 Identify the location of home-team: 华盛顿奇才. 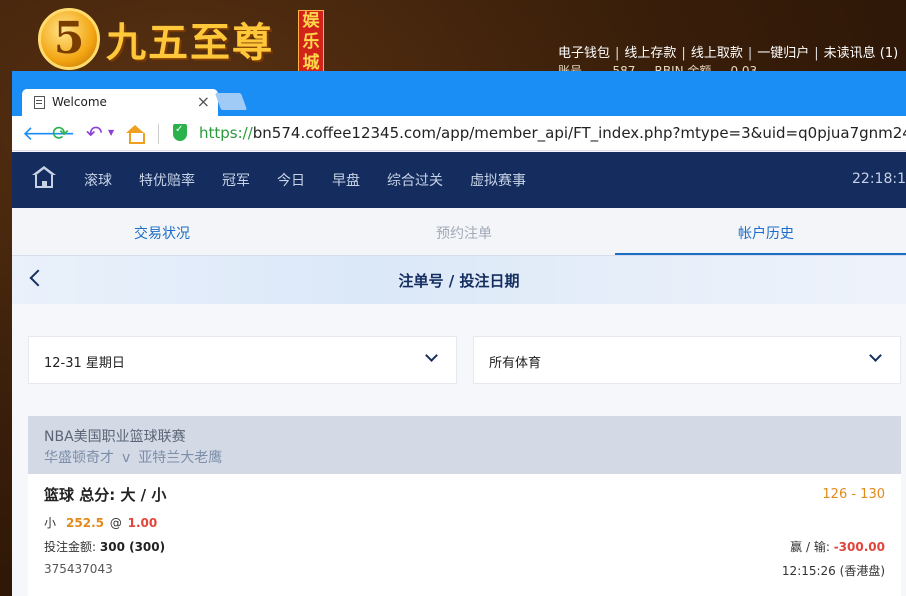
(79, 458).